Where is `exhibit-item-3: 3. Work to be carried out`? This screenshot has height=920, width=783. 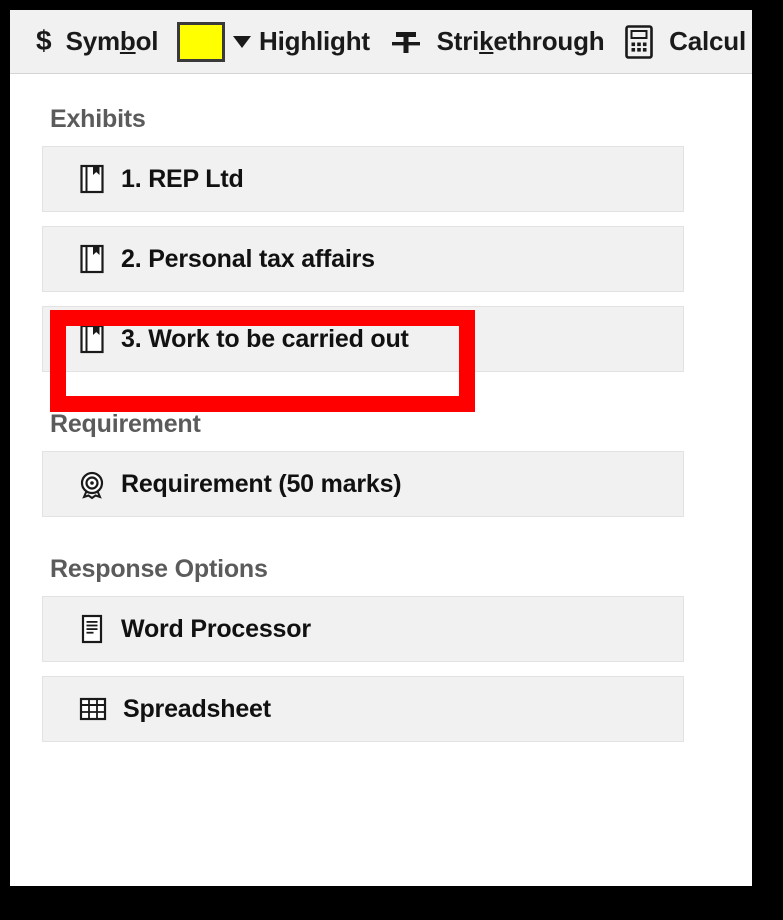
exhibit-item-3: 3. Work to be carried out is located at coordinates (363, 339).